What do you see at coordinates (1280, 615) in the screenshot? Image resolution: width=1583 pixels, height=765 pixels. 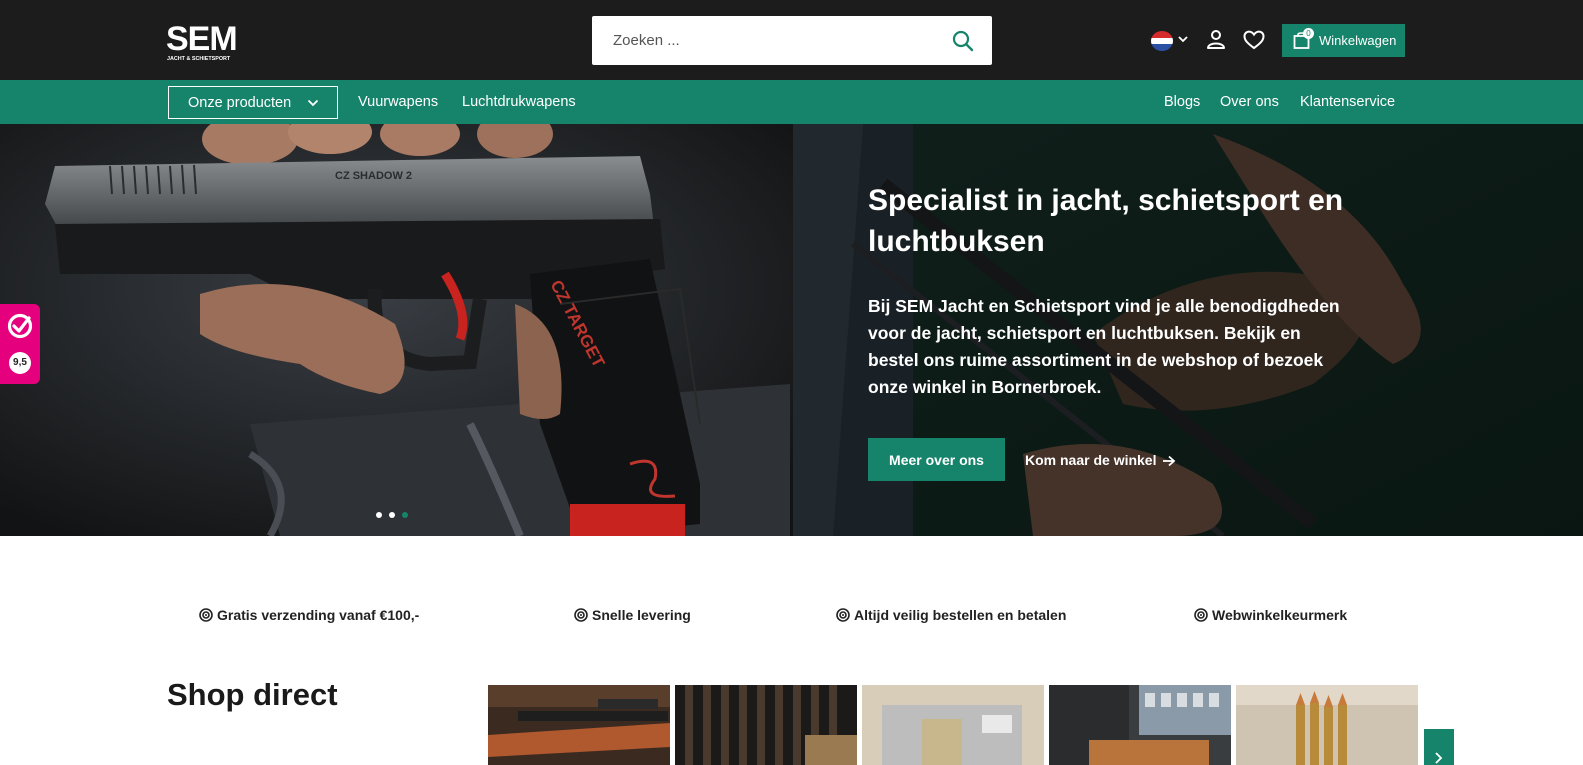 I see `usp-label: Webwinkelkeurmerk` at bounding box center [1280, 615].